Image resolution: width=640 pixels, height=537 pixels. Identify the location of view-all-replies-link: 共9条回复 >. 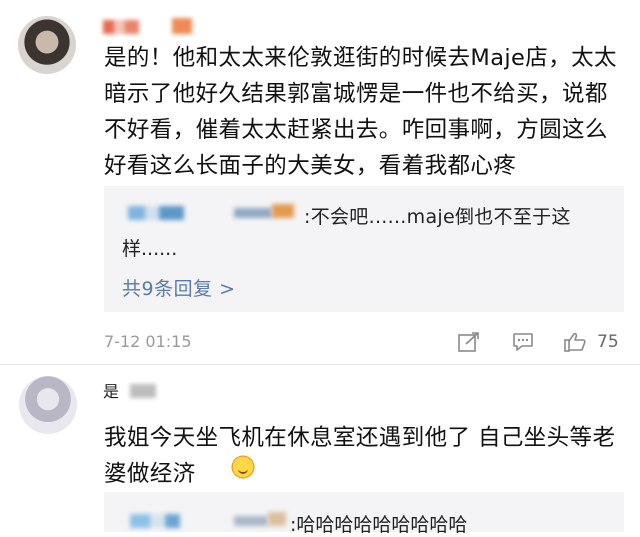
(179, 287).